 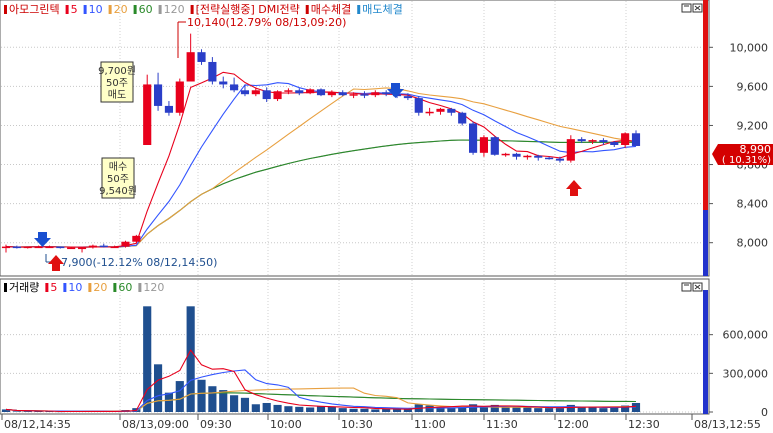 What do you see at coordinates (746, 160) in the screenshot?
I see `current-change: ( 10.31%)` at bounding box center [746, 160].